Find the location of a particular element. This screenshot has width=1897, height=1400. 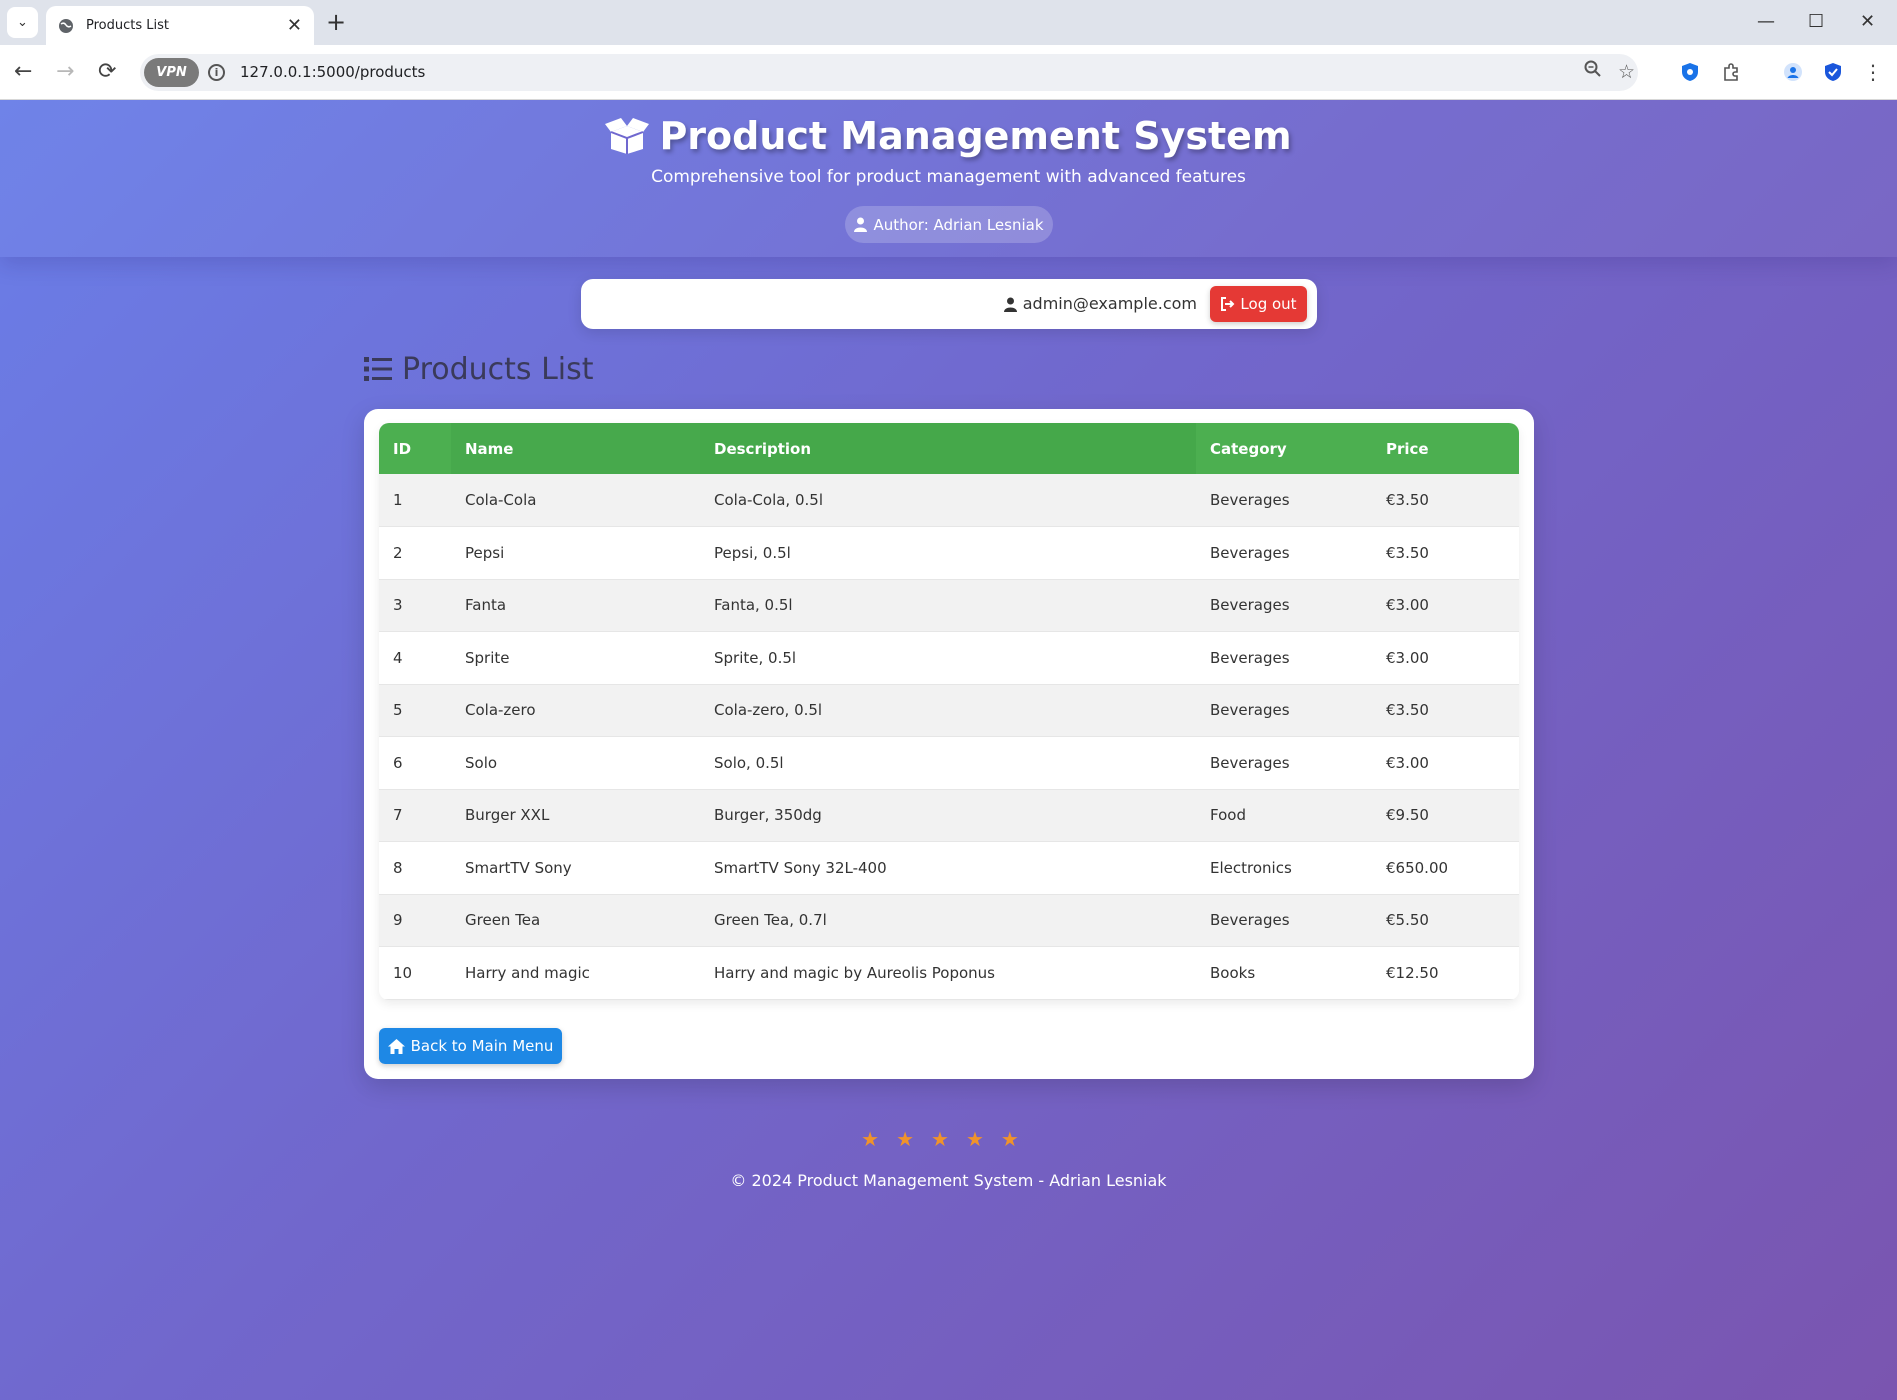

cell-id: 7 is located at coordinates (415, 815).